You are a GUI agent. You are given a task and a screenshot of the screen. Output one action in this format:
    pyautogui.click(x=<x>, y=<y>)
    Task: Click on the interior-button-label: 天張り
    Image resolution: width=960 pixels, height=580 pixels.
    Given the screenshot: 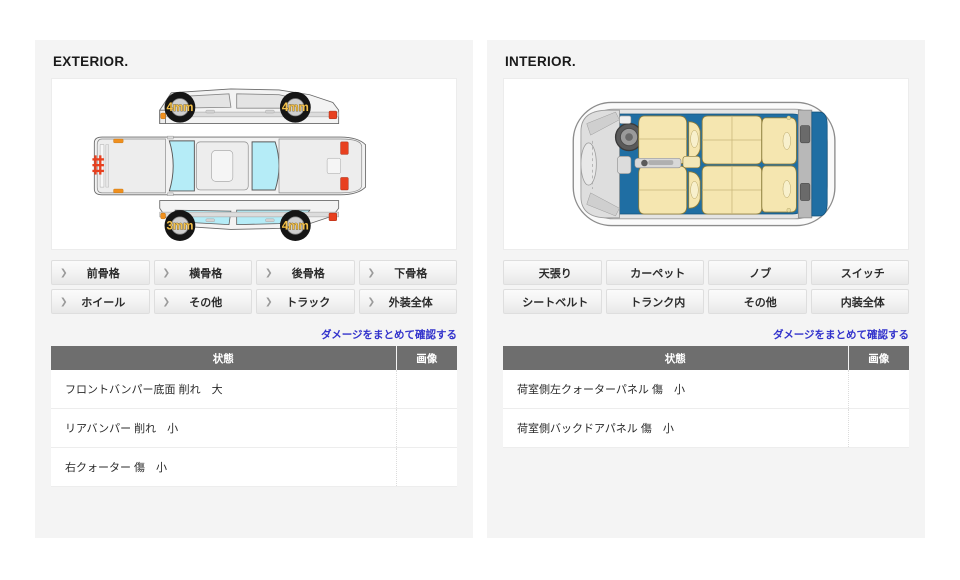 What is the action you would take?
    pyautogui.click(x=555, y=273)
    